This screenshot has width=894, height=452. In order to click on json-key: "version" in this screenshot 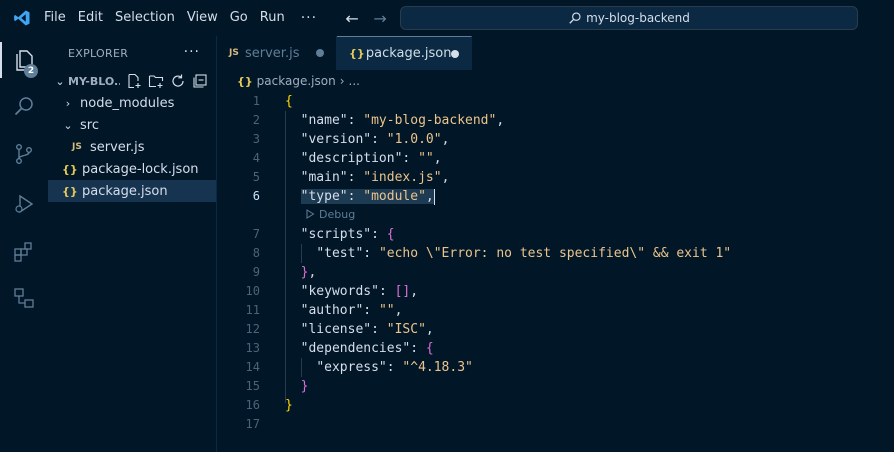, I will do `click(336, 139)`.